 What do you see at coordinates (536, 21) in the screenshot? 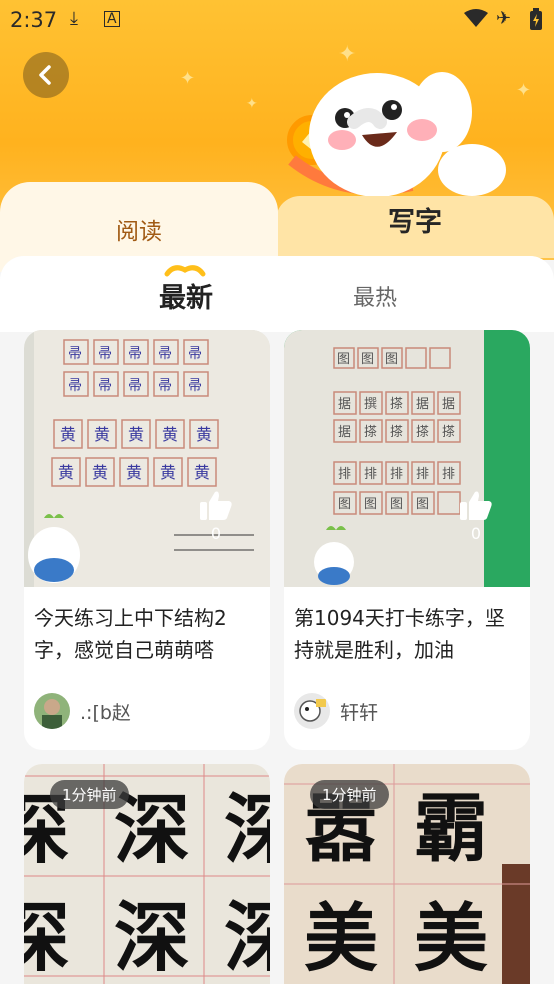
I see `battery-icon` at bounding box center [536, 21].